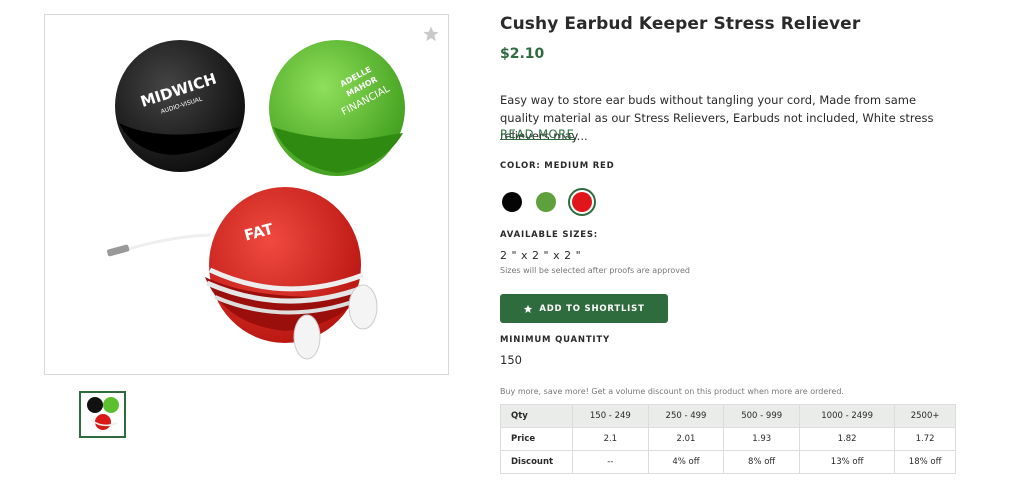 The height and width of the screenshot is (485, 1024). Describe the element at coordinates (925, 462) in the screenshot. I see `discount-cell: 18% off` at that location.